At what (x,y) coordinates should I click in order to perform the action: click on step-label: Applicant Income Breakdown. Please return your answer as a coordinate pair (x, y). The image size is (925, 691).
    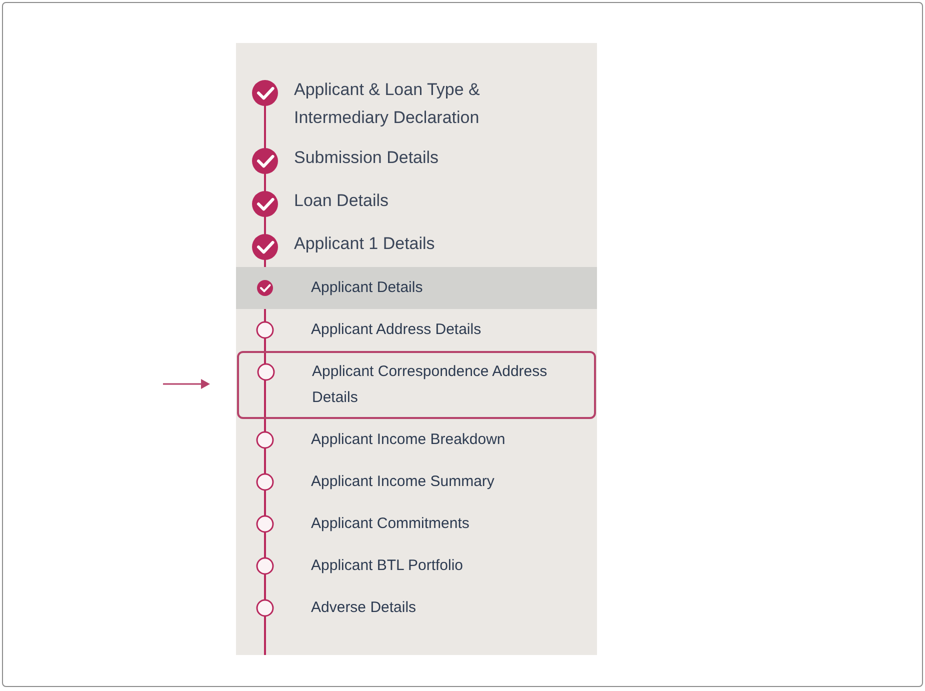
    Looking at the image, I should click on (408, 440).